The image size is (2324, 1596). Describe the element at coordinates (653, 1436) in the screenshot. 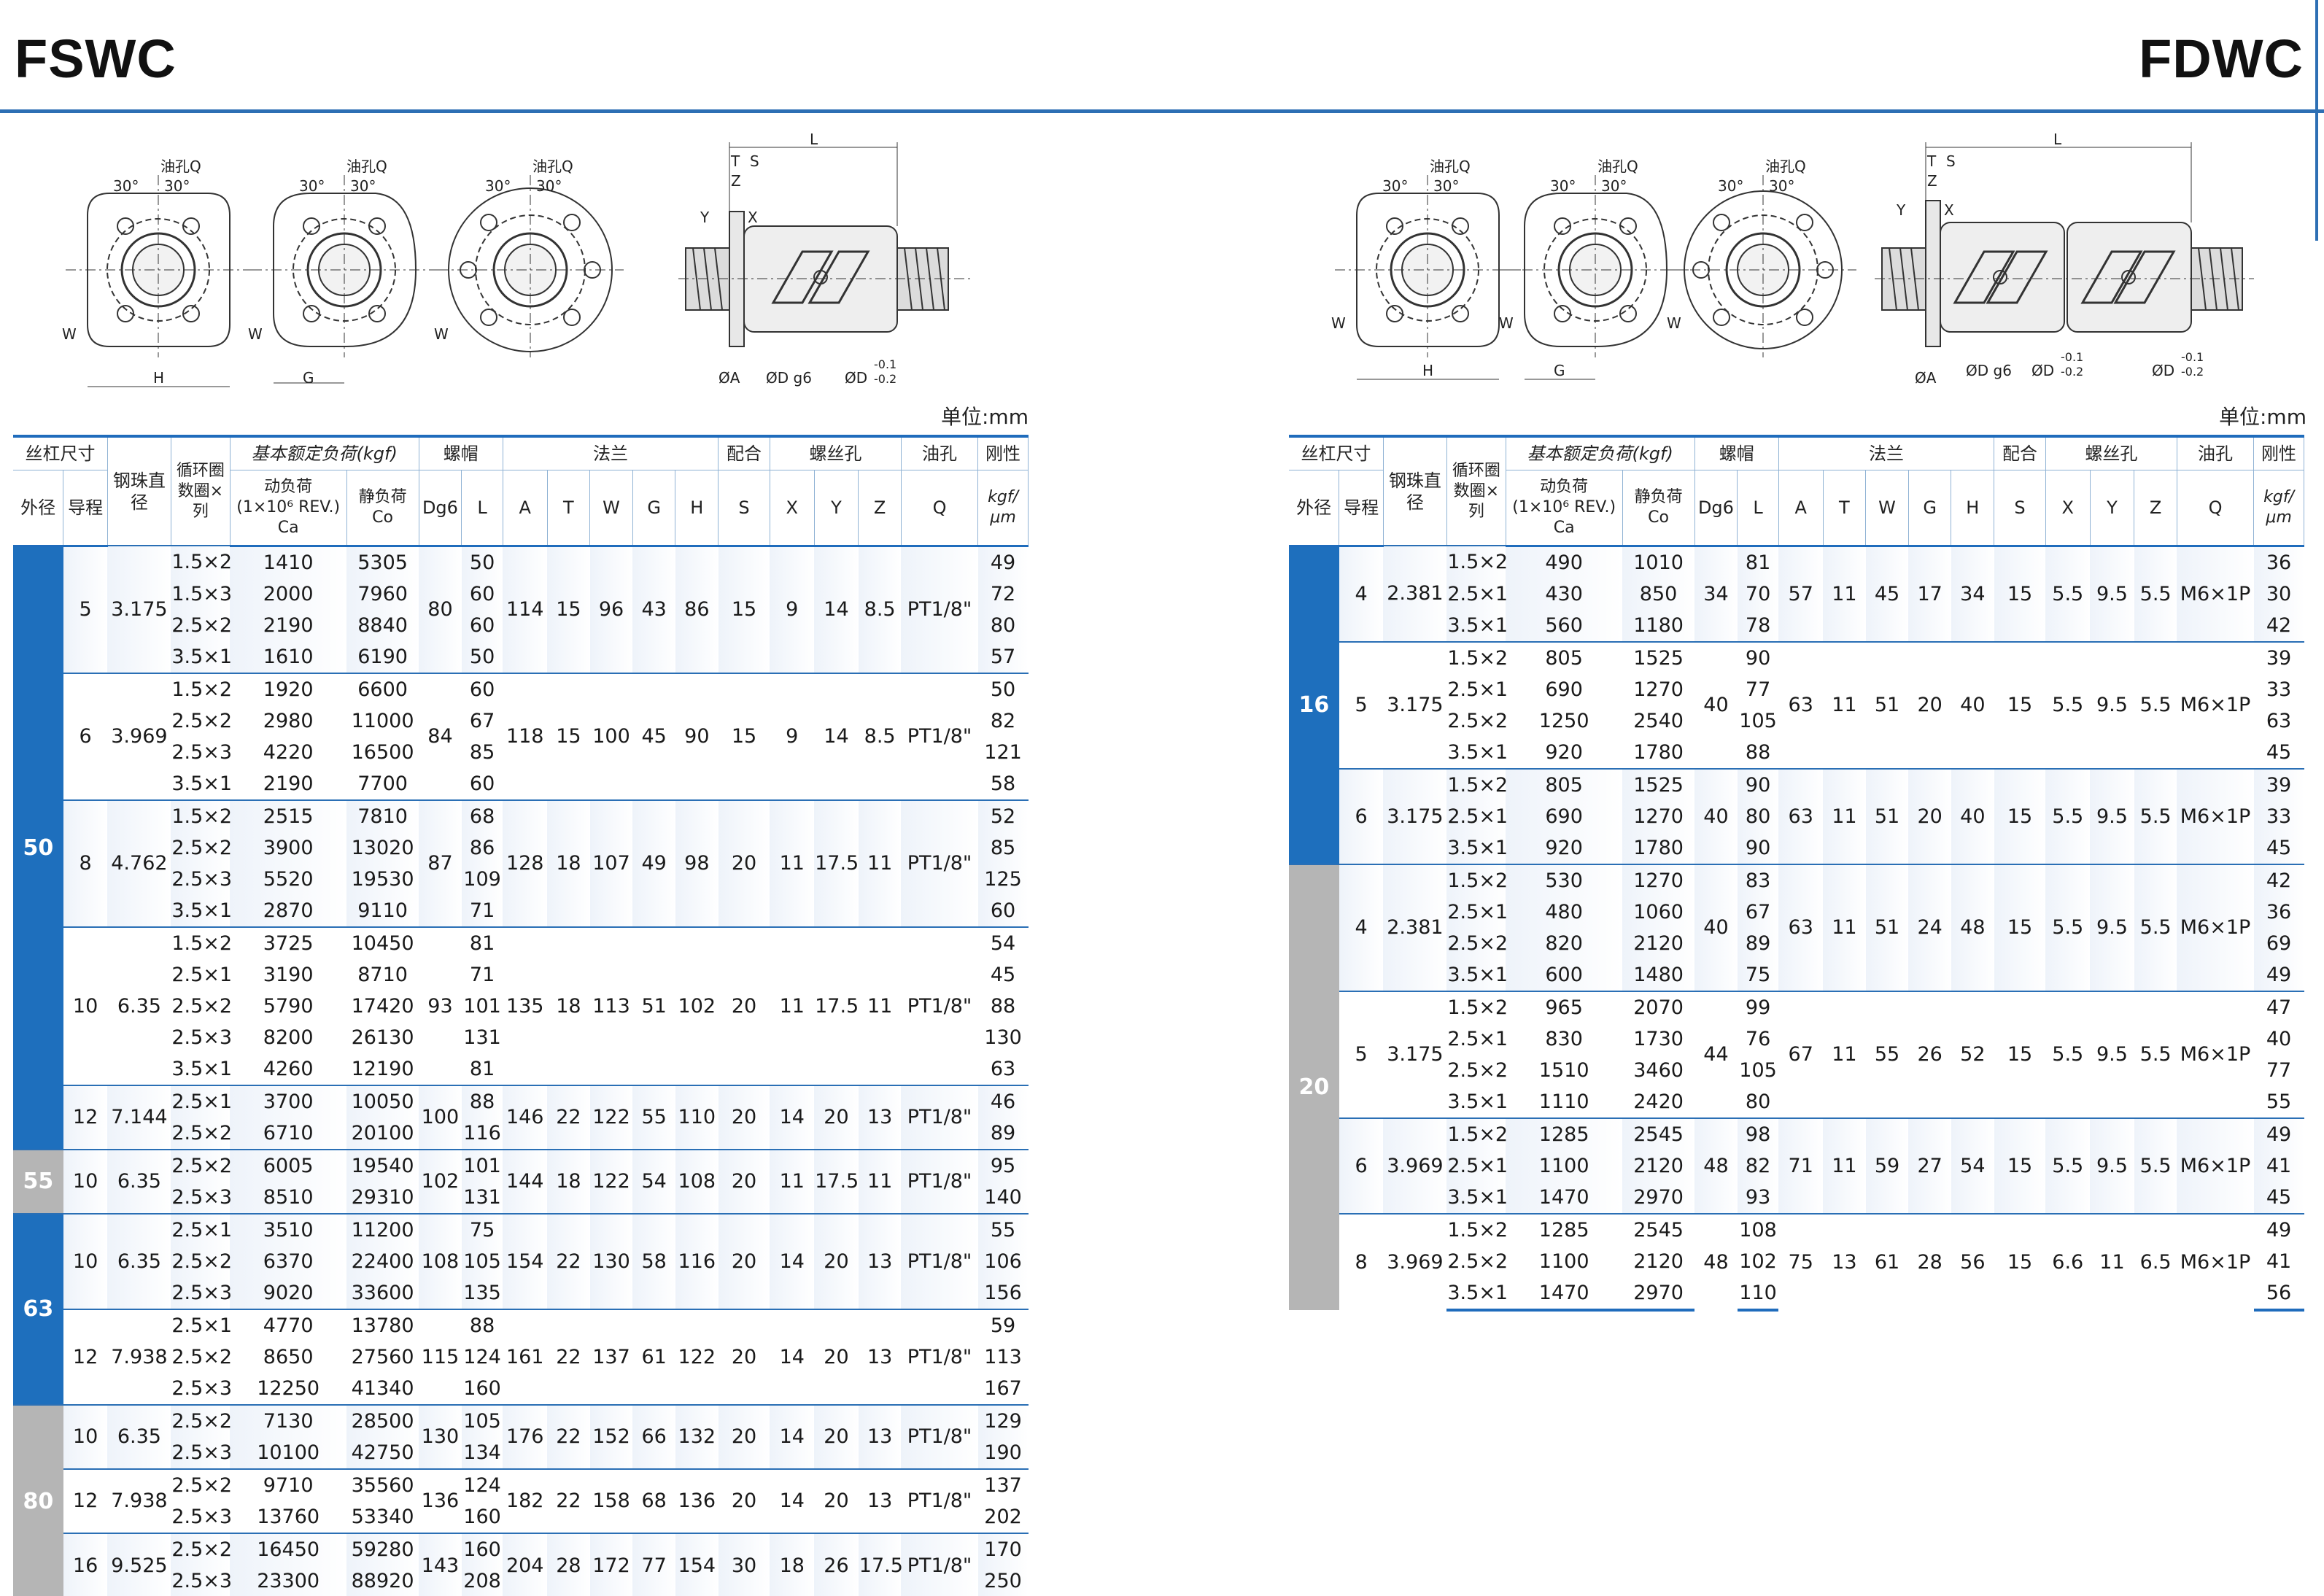

I see `cell-g: 66` at that location.